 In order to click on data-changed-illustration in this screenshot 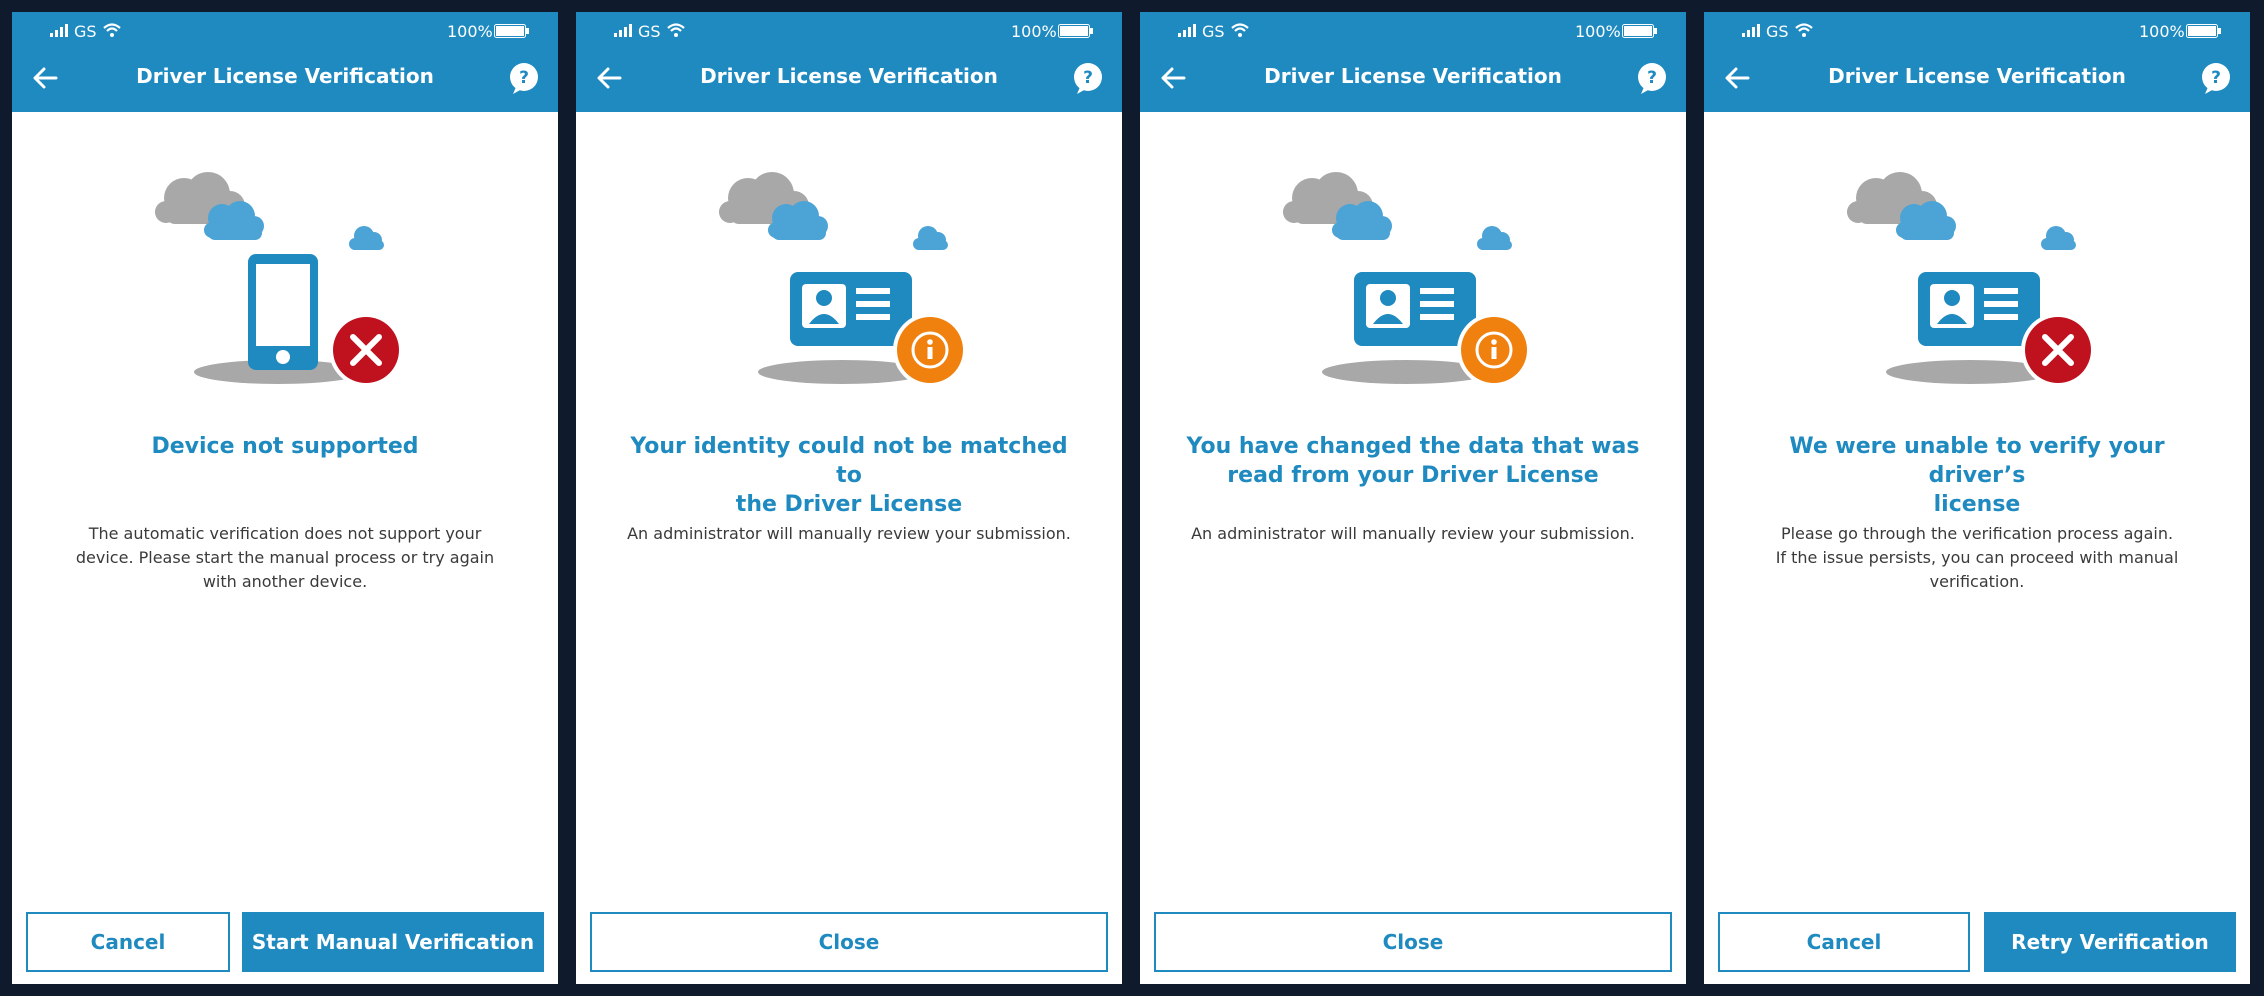, I will do `click(1407, 279)`.